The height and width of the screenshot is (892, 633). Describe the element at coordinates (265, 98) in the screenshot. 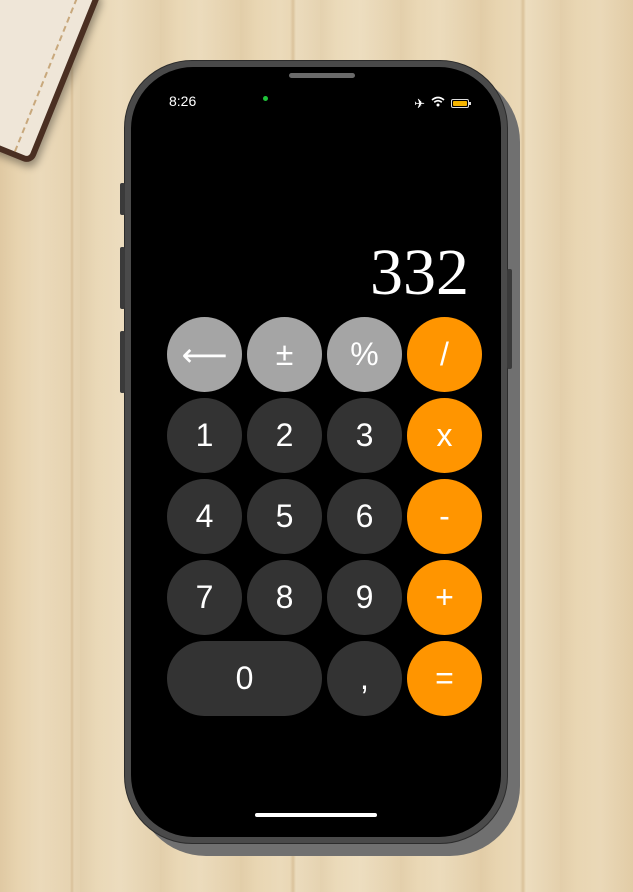

I see `camera-indicator` at that location.